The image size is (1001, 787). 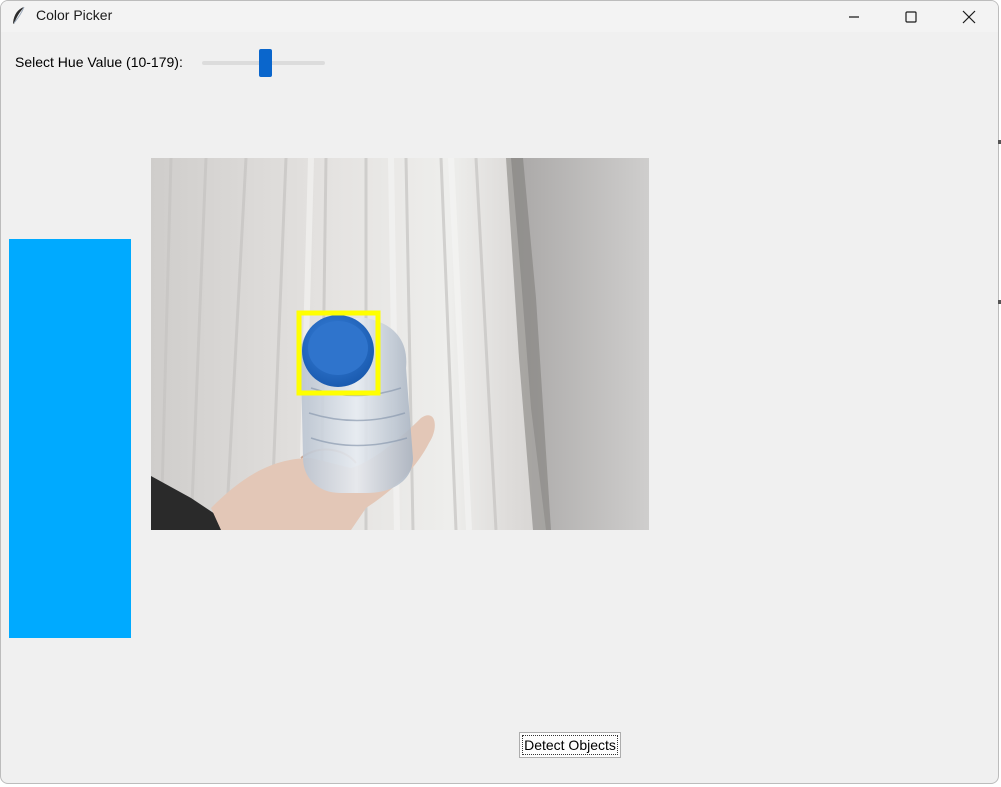 I want to click on focus-ring, so click(x=570, y=745).